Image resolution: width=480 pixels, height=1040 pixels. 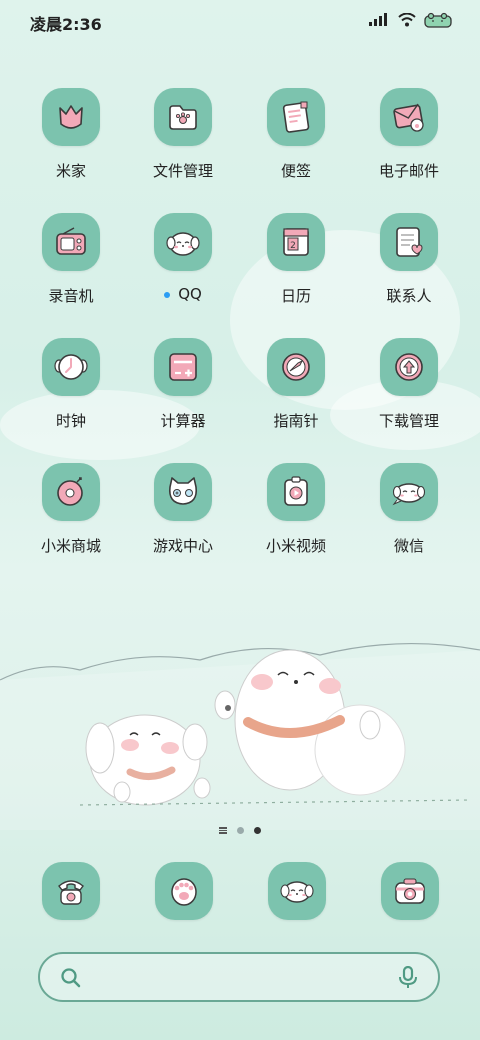 What do you see at coordinates (408, 546) in the screenshot?
I see `app-label: 微信` at bounding box center [408, 546].